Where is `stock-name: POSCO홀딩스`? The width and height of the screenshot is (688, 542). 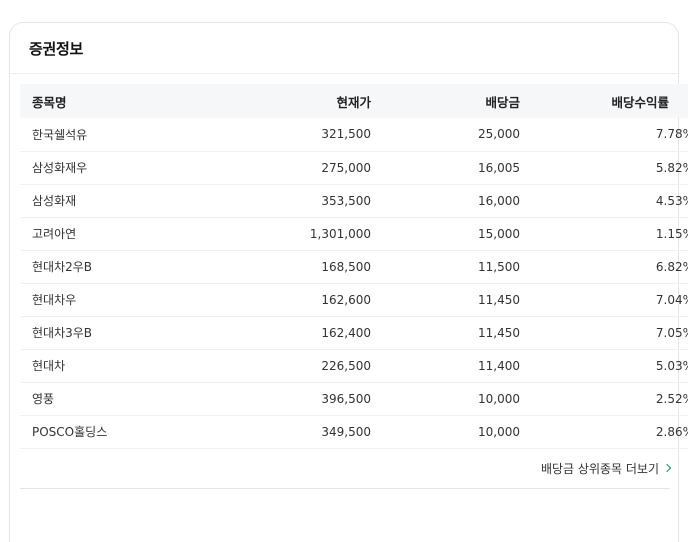
stock-name: POSCO홀딩스 is located at coordinates (114, 431).